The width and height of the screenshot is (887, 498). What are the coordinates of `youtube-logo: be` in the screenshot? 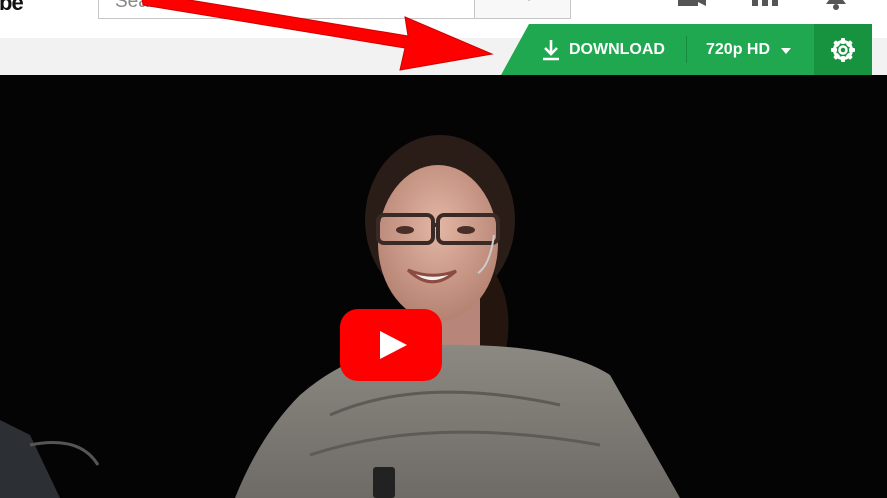 It's located at (12, 8).